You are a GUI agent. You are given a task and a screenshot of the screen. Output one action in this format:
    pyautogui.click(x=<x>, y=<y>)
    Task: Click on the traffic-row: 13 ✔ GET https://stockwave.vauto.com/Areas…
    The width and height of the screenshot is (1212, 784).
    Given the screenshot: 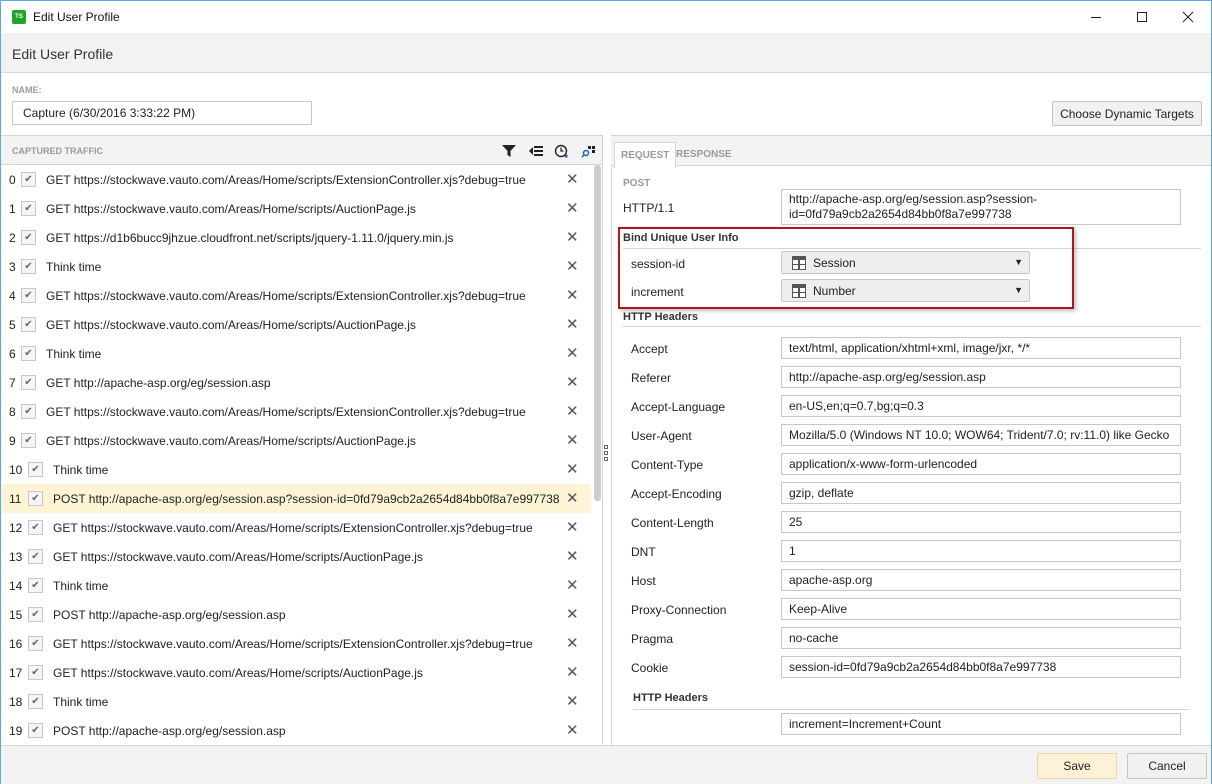 What is the action you would take?
    pyautogui.click(x=296, y=556)
    